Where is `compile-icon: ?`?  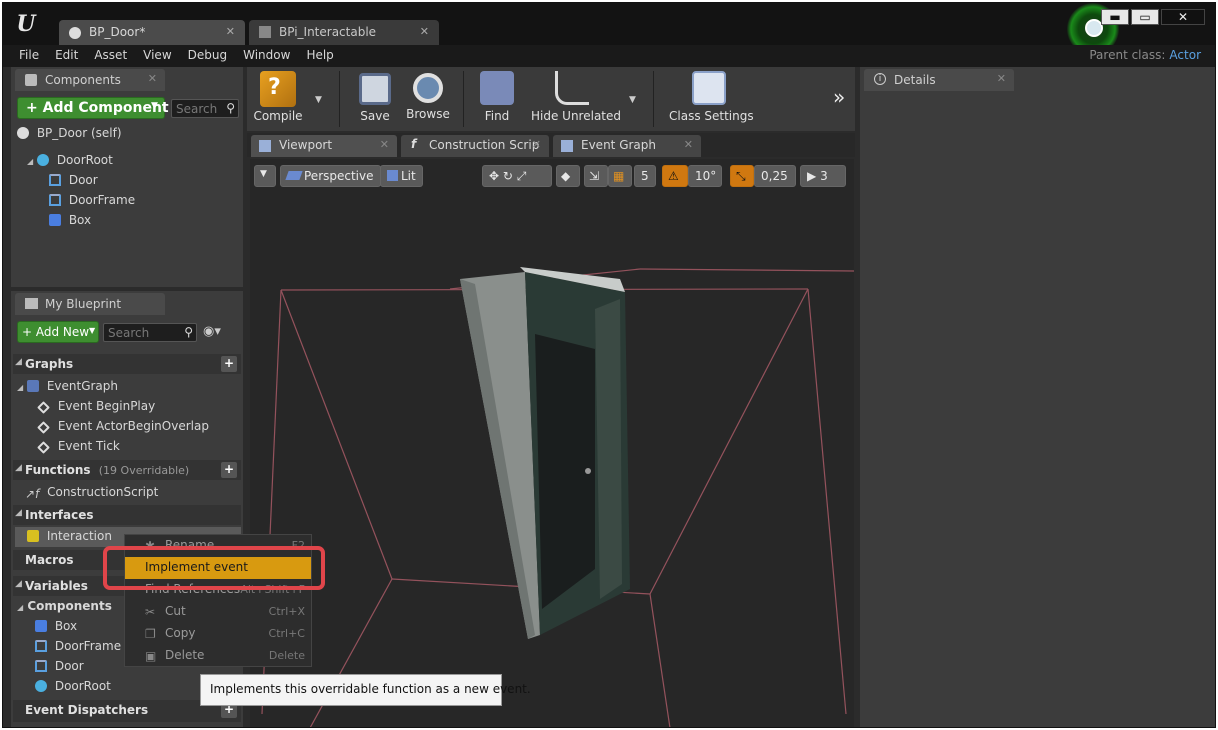 compile-icon: ? is located at coordinates (278, 89).